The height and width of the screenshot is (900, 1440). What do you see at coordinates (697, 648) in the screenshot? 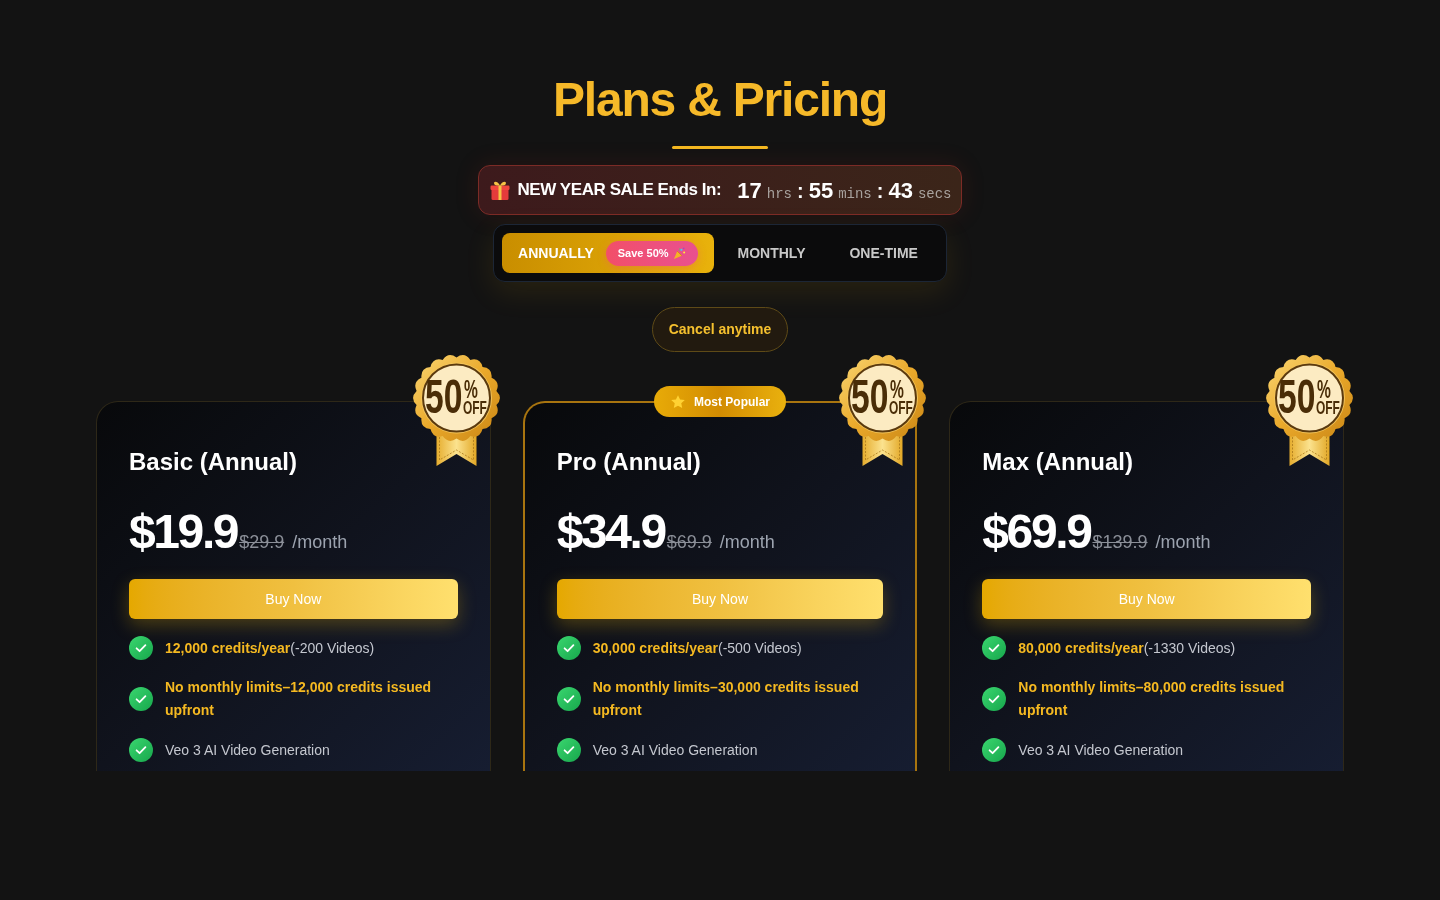
I see `feature-text: 30,000 credits/year(-500 Videos)` at bounding box center [697, 648].